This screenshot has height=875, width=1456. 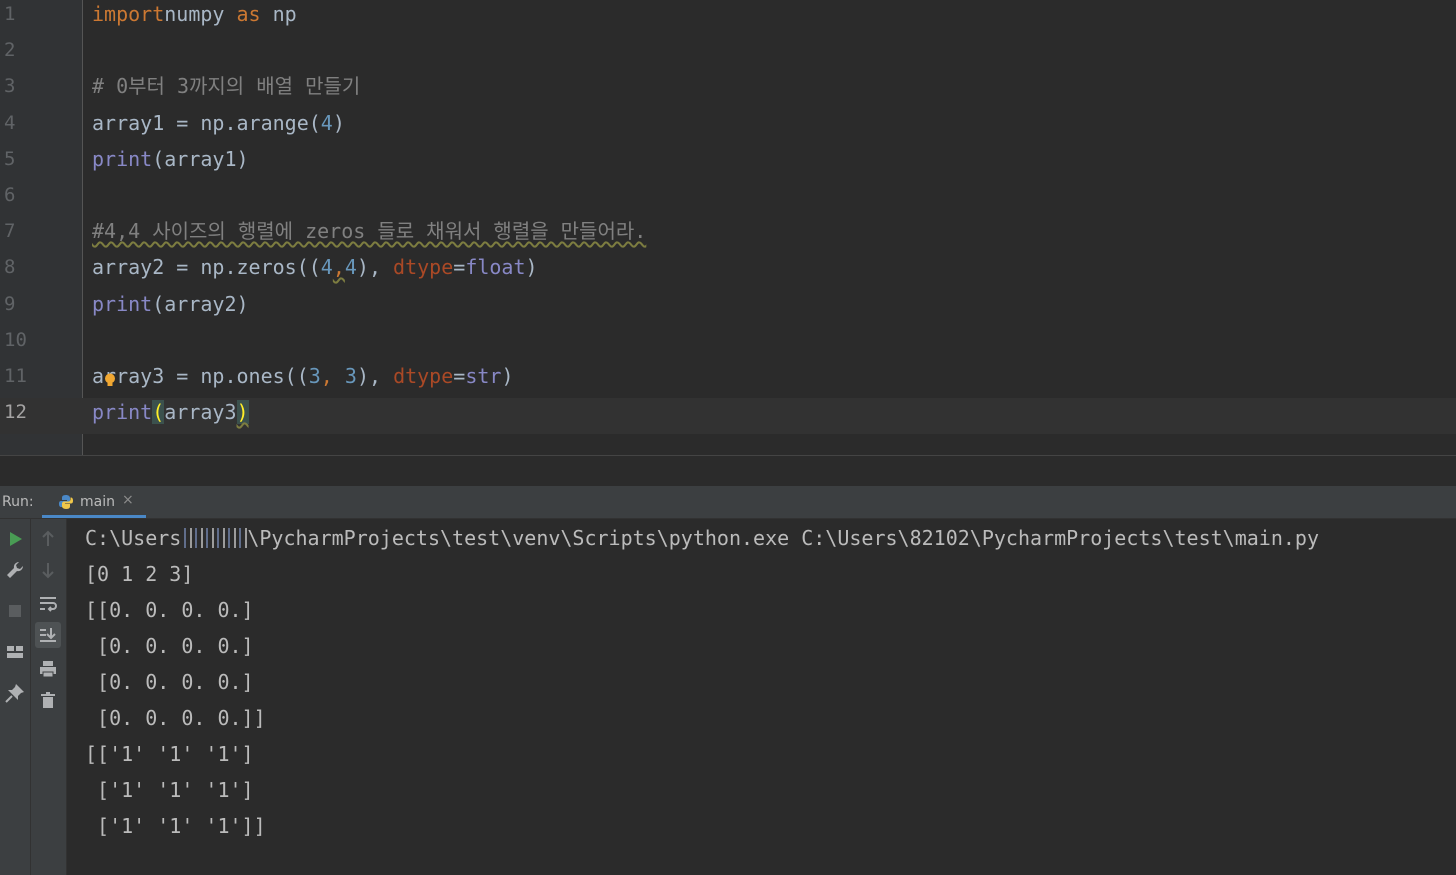 I want to click on line-number: 9, so click(x=22, y=304).